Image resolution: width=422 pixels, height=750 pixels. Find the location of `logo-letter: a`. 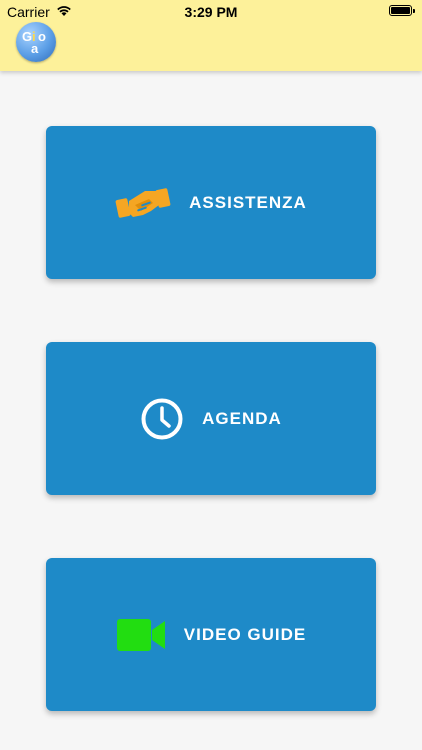

logo-letter: a is located at coordinates (35, 48).